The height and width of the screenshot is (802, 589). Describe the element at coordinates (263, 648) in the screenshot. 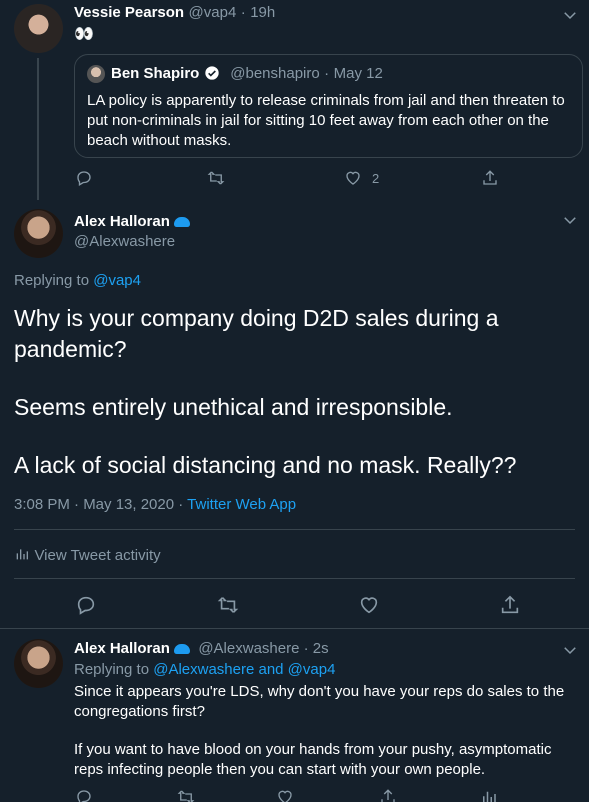

I see `author-handle-time: @Alexwashere · 2s` at that location.